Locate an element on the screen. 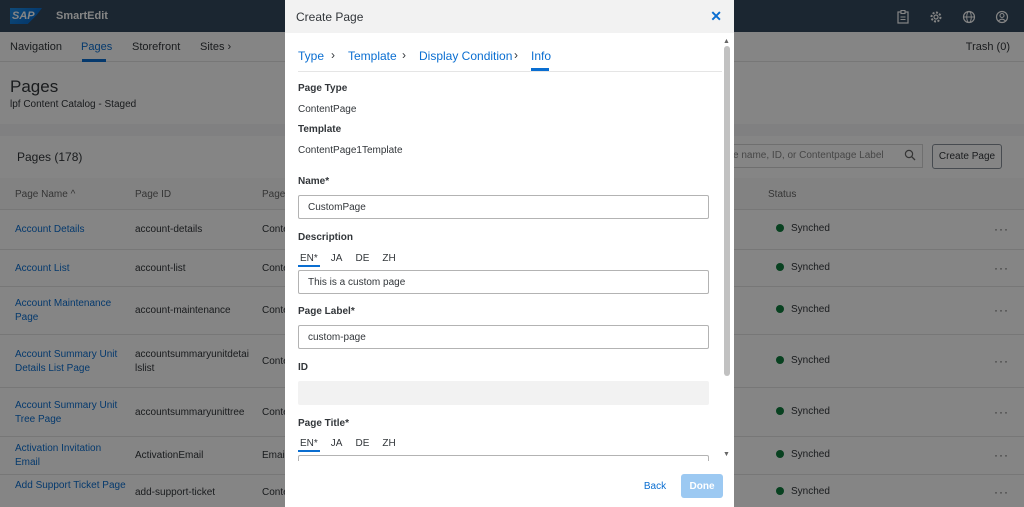 This screenshot has height=507, width=1024. page-label-label: Page Label* is located at coordinates (326, 311).